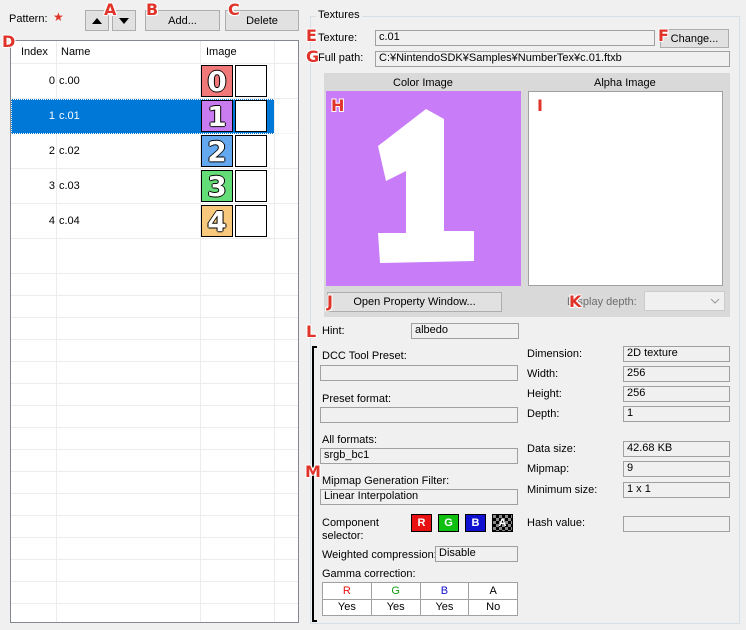 The width and height of the screenshot is (746, 630). I want to click on row-name: c.00, so click(69, 81).